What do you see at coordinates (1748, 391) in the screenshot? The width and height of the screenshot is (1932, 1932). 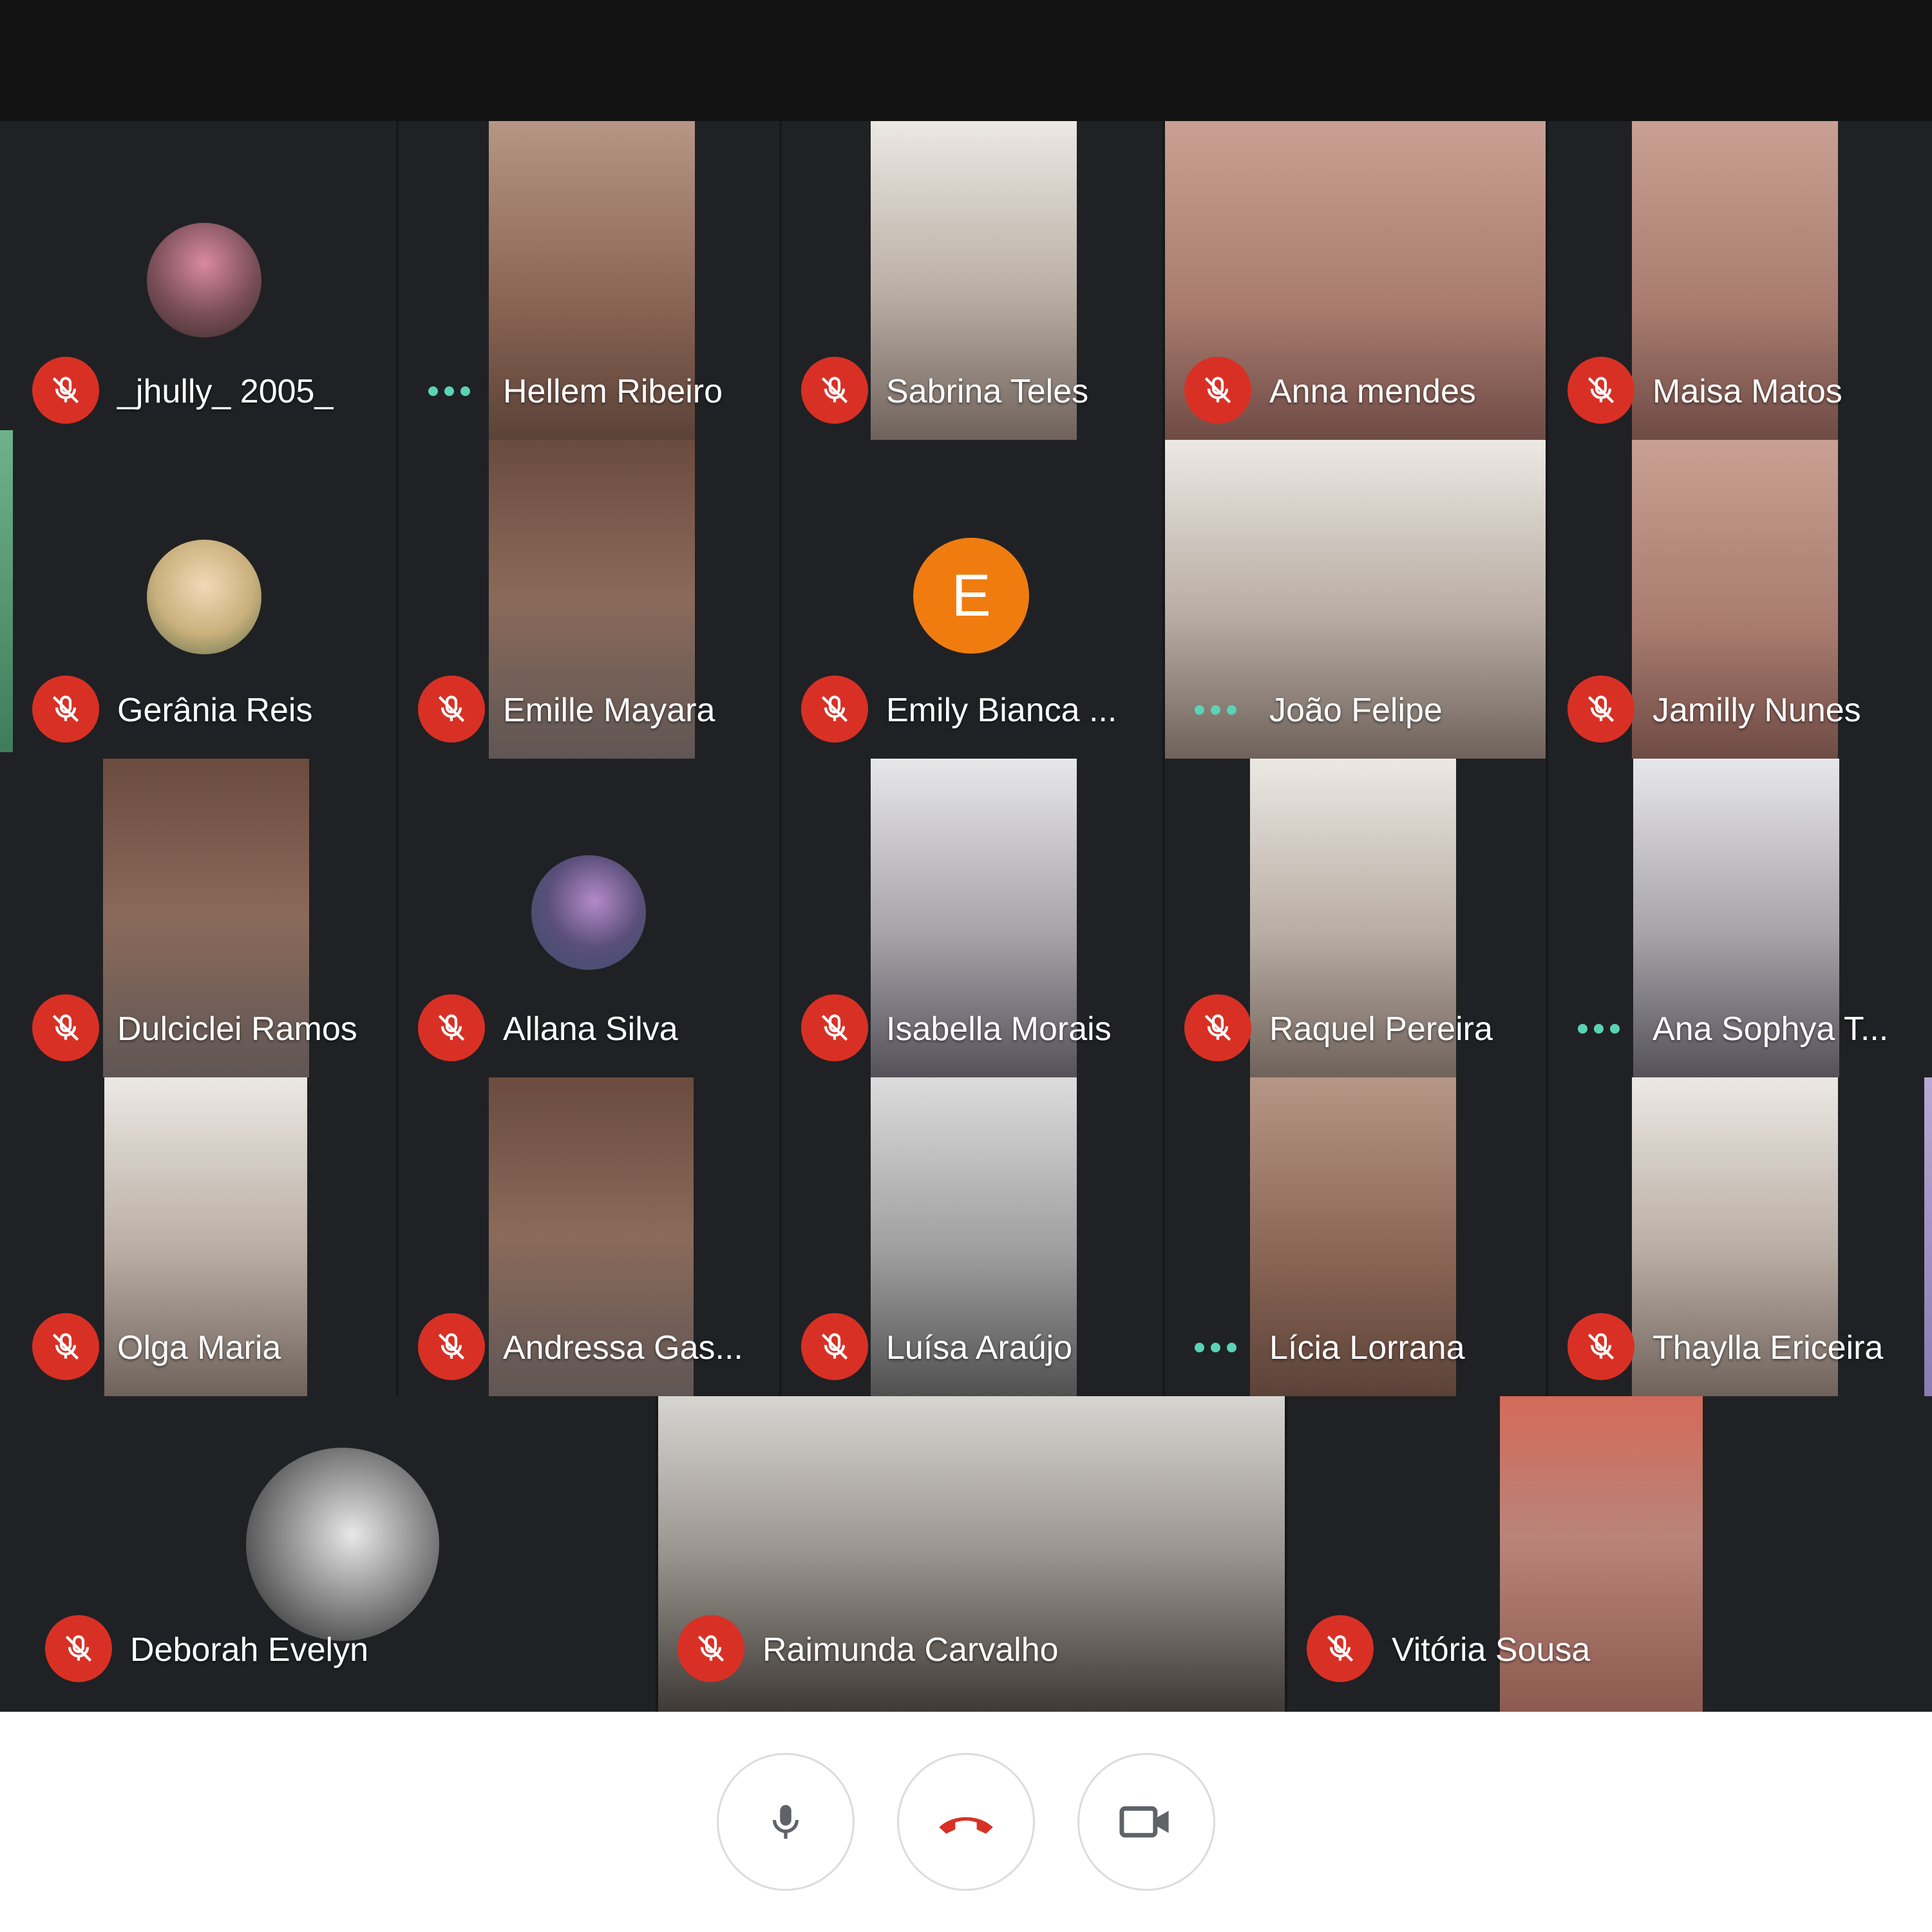 I see `participant-name: Maisa Matos` at bounding box center [1748, 391].